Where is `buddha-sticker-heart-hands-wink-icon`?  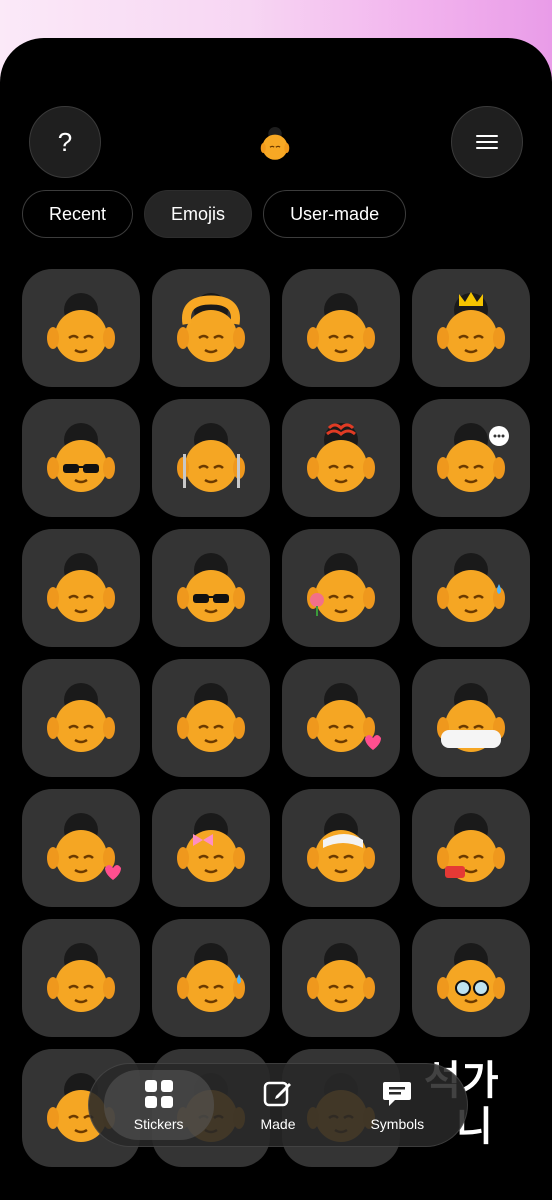
buddha-sticker-heart-hands-wink-icon is located at coordinates (344, 717).